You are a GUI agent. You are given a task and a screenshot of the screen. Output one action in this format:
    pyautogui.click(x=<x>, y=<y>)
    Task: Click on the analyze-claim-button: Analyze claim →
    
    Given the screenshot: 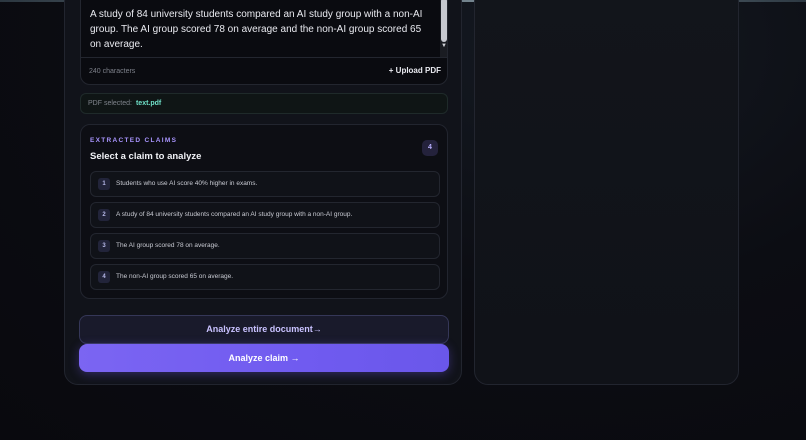 What is the action you would take?
    pyautogui.click(x=264, y=358)
    